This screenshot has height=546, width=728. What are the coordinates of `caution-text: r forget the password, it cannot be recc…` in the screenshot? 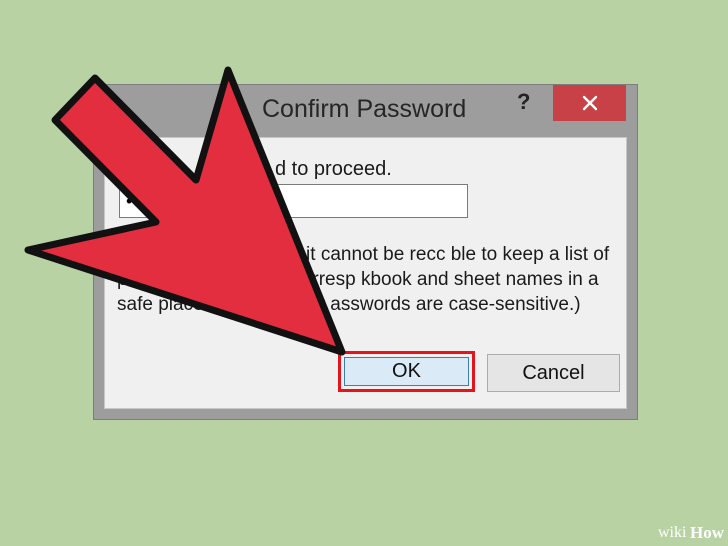 It's located at (363, 279).